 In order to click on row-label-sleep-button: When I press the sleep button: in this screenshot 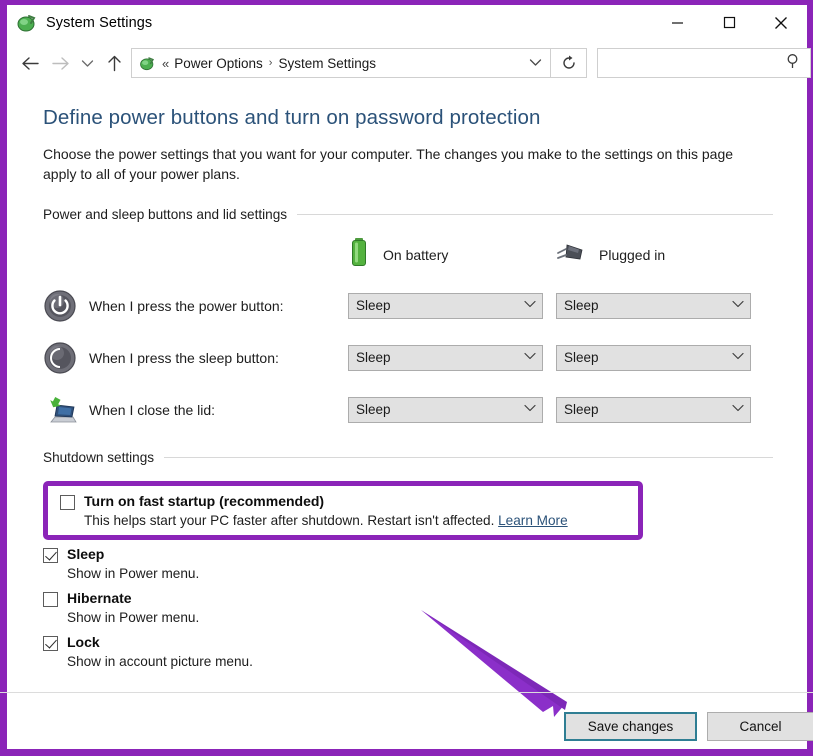, I will do `click(195, 358)`.